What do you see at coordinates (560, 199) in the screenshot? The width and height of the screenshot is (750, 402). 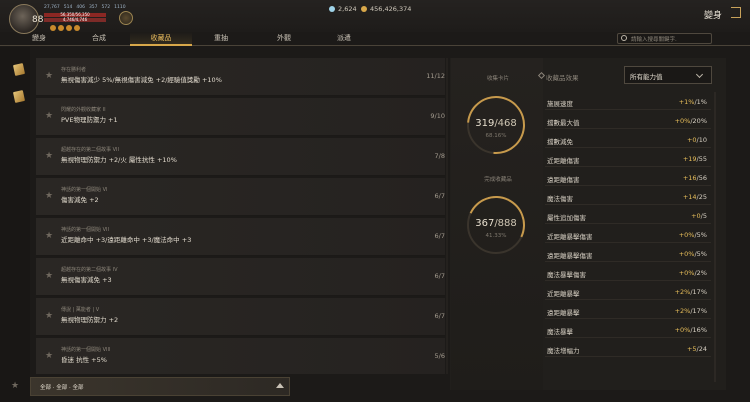 I see `stat-name: 魔法傷害` at bounding box center [560, 199].